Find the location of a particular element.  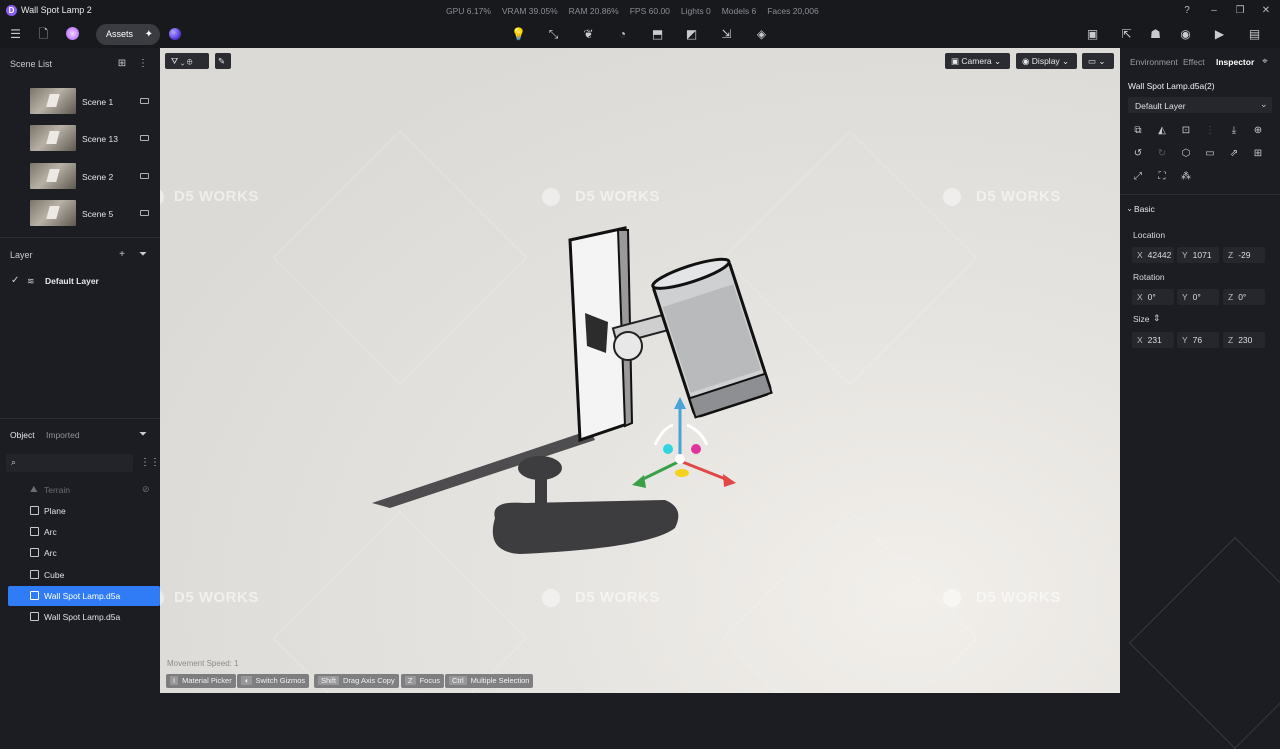

water-drop-icon: ◔ is located at coordinates (622, 34).